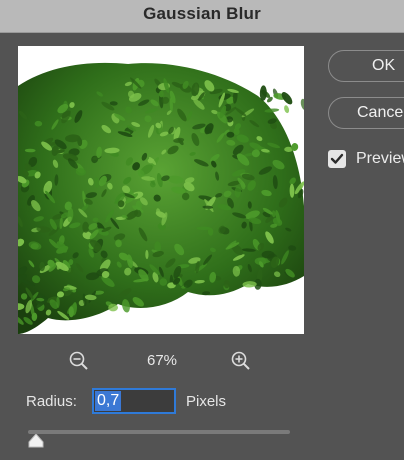 Image resolution: width=404 pixels, height=460 pixels. I want to click on radius-slider-track, so click(159, 432).